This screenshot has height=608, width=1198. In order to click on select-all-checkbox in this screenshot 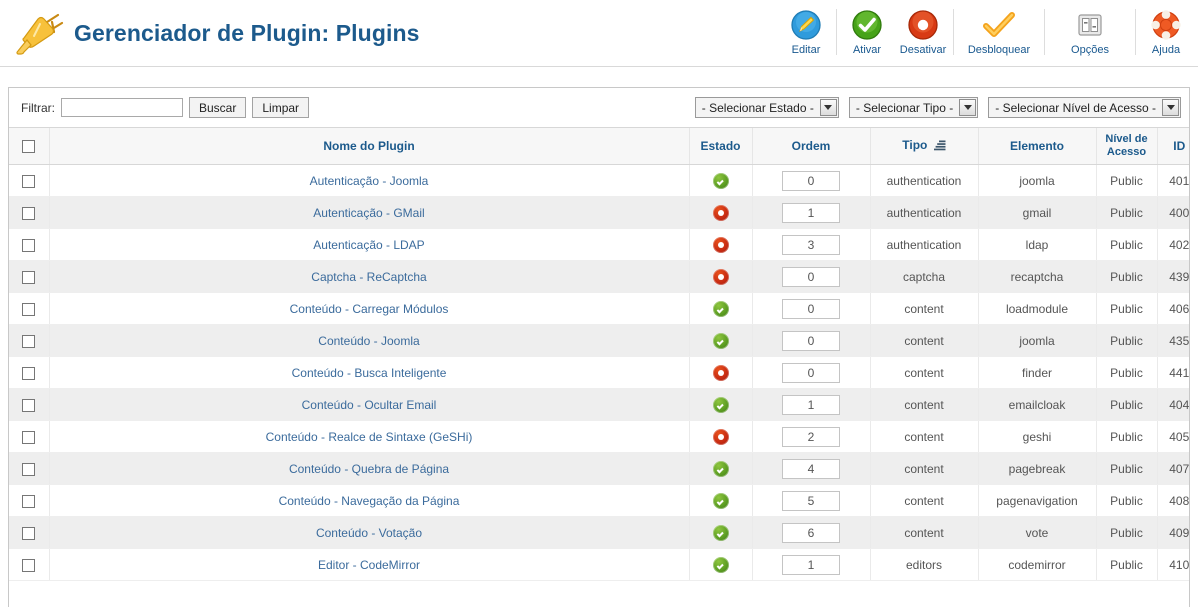, I will do `click(29, 147)`.